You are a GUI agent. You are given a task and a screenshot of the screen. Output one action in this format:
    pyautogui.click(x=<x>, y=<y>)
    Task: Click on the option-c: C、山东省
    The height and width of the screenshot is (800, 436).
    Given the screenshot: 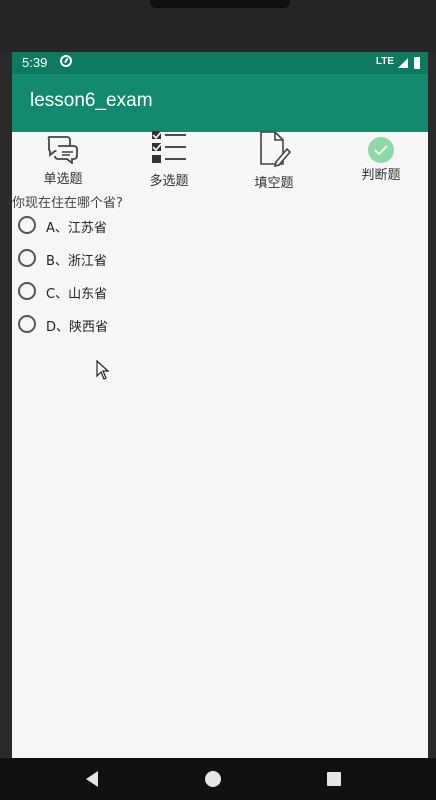 What is the action you would take?
    pyautogui.click(x=118, y=292)
    